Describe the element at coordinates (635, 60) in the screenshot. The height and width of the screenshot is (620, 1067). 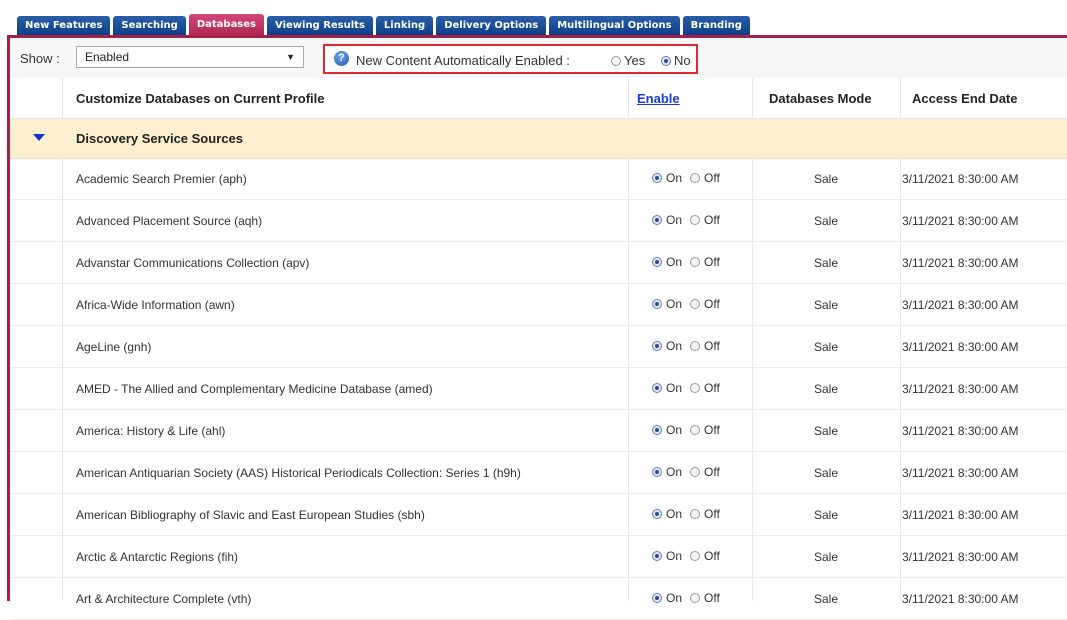
I see `yes-label: Yes` at that location.